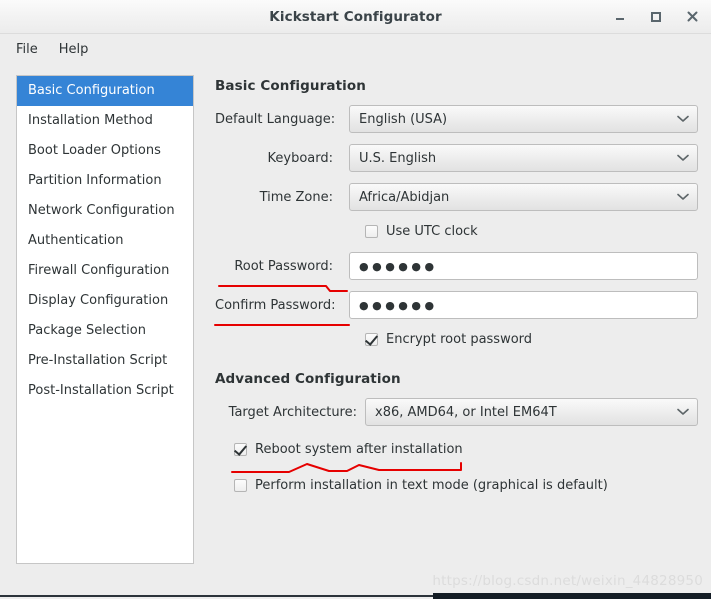  I want to click on maximize-icon, so click(656, 17).